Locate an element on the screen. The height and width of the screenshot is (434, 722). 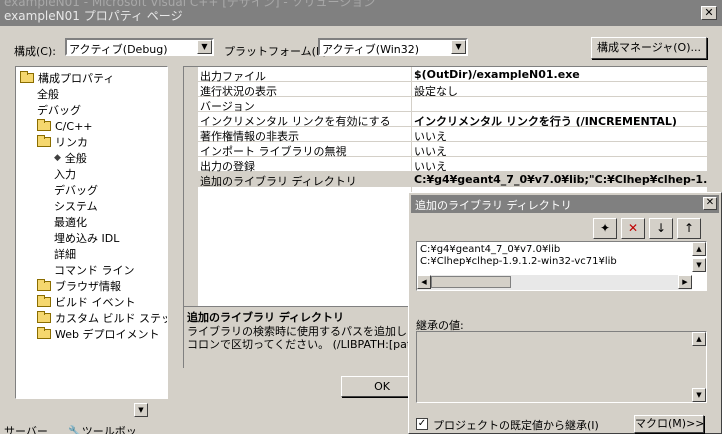
tree-item-label: システム is located at coordinates (76, 206).